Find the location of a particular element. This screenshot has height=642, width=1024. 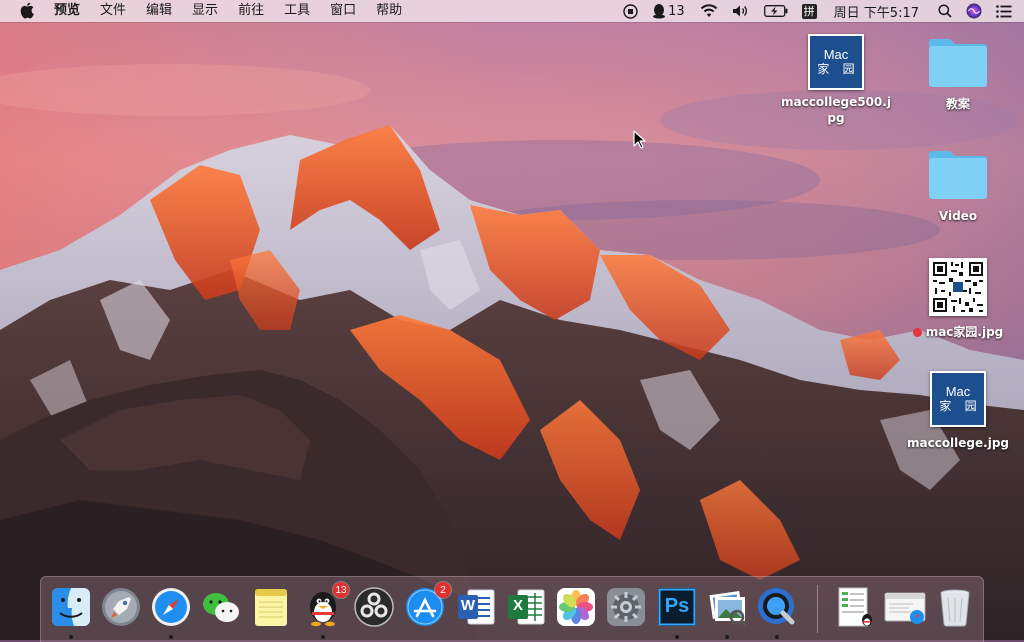

qq-status-item: 13 is located at coordinates (669, 11).